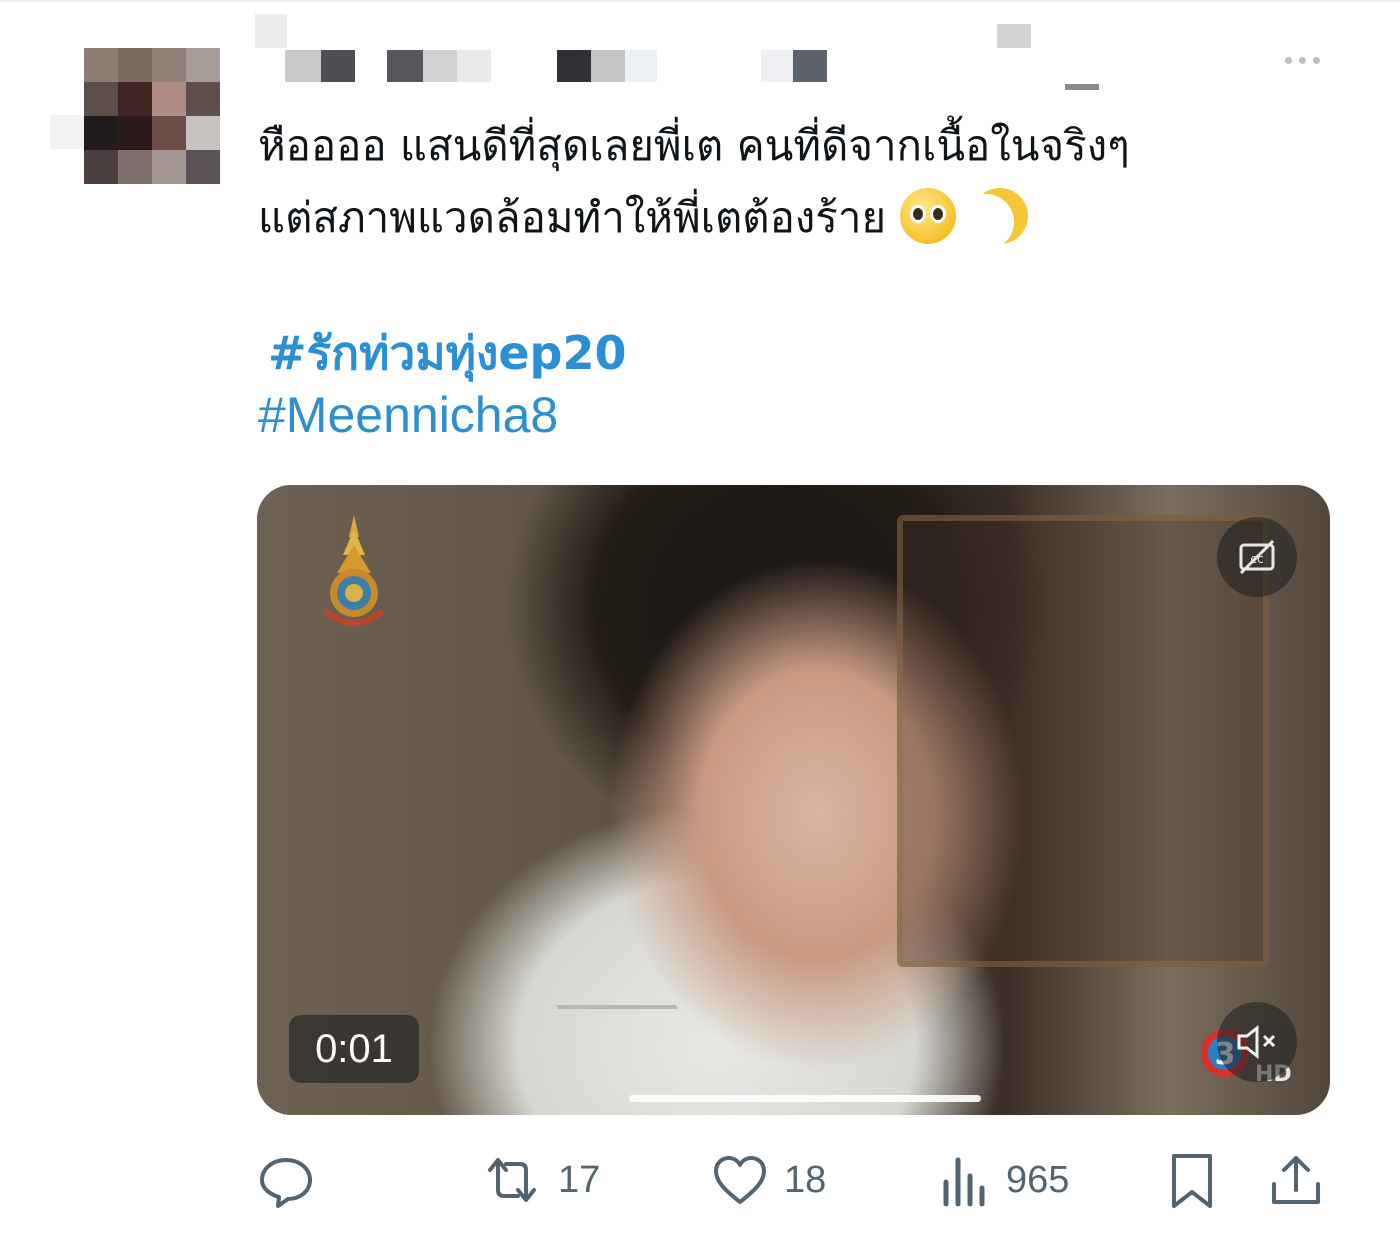 Image resolution: width=1400 pixels, height=1250 pixels. I want to click on reply-button, so click(286, 1180).